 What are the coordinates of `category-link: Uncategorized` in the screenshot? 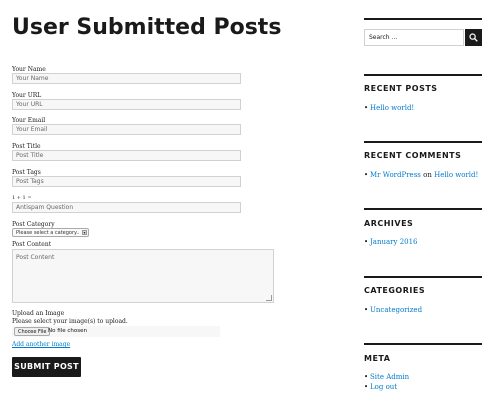 It's located at (396, 310).